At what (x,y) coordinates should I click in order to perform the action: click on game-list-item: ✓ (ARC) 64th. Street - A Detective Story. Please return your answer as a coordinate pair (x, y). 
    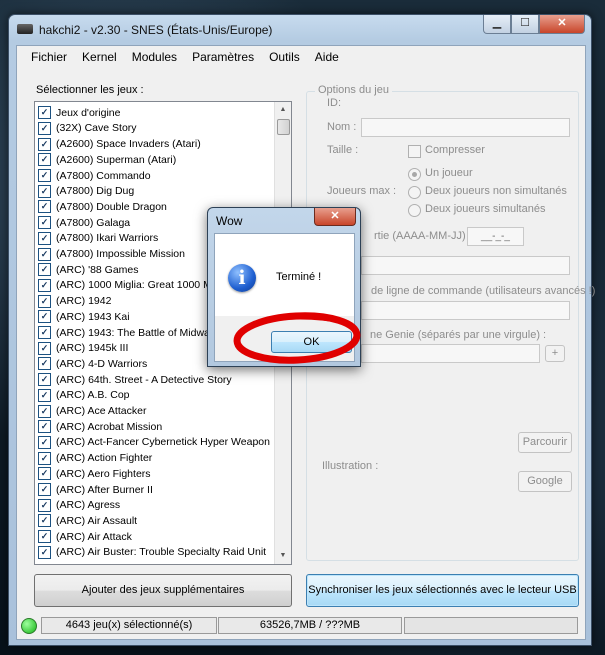
    Looking at the image, I should click on (135, 380).